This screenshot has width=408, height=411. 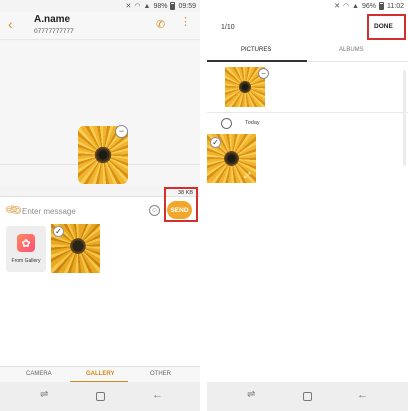 I want to click on section-divider, so click(x=307, y=112).